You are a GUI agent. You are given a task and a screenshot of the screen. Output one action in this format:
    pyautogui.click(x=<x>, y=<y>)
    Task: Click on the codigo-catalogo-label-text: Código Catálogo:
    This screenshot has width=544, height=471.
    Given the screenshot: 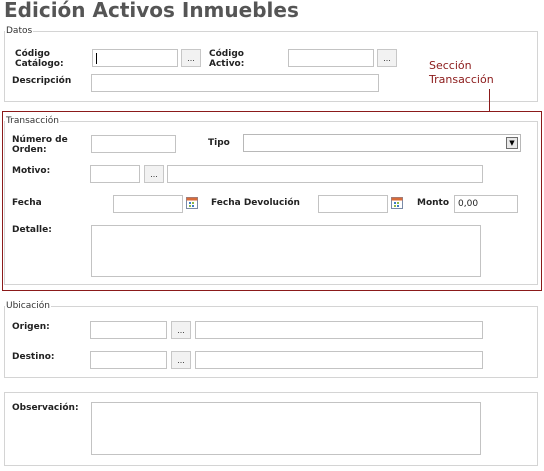 What is the action you would take?
    pyautogui.click(x=39, y=59)
    